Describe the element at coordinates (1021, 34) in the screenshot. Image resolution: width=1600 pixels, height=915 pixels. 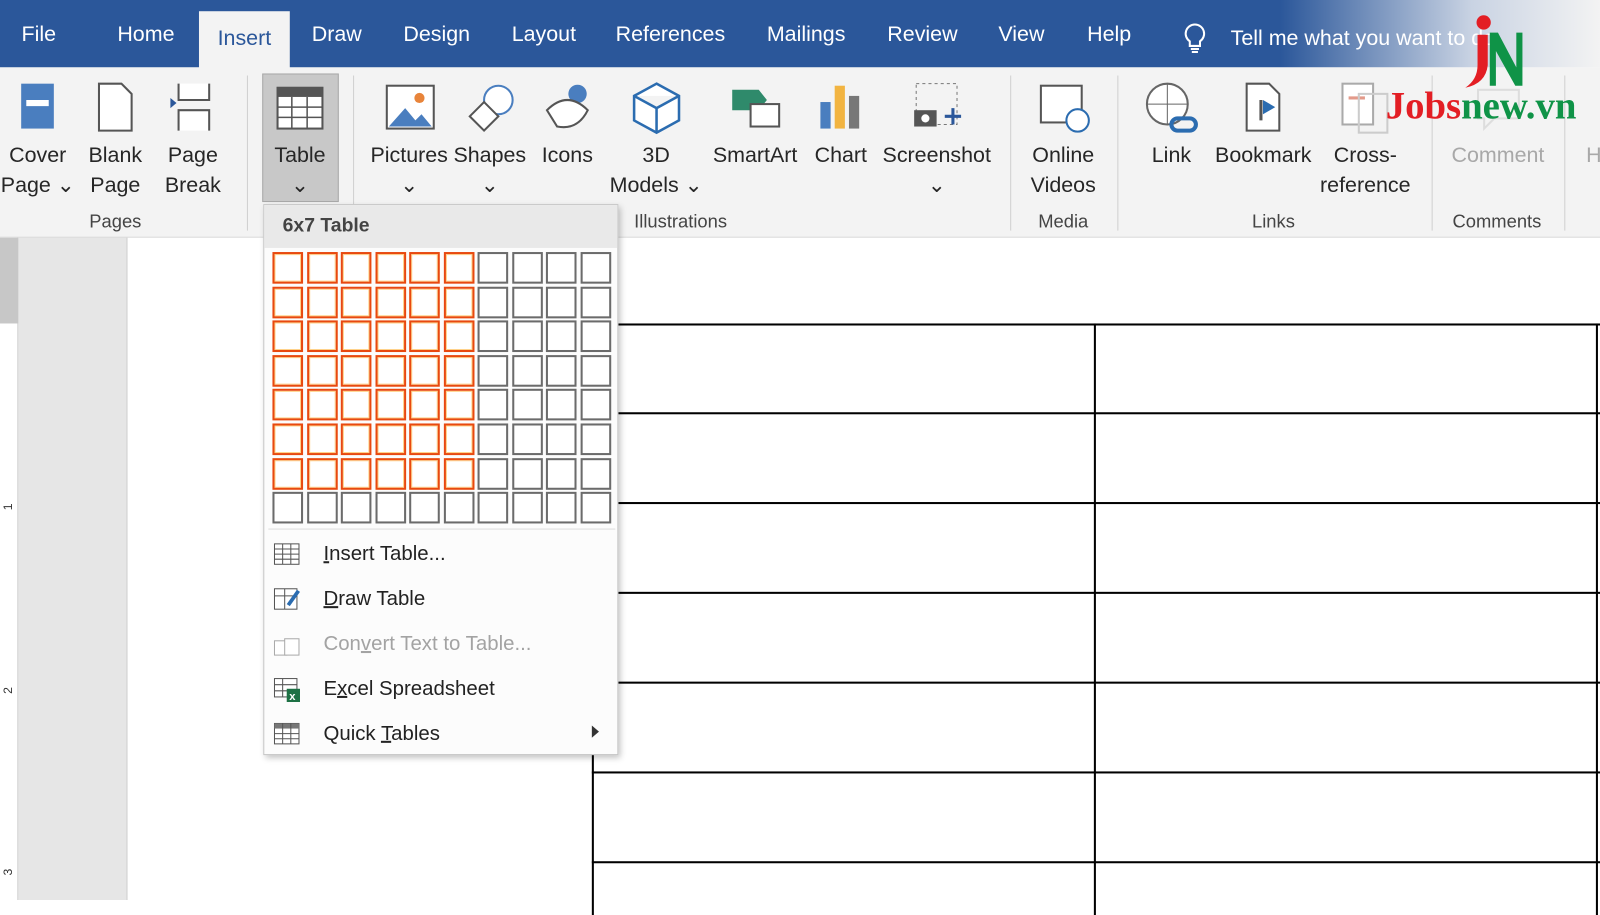
I see `tab-view: View` at that location.